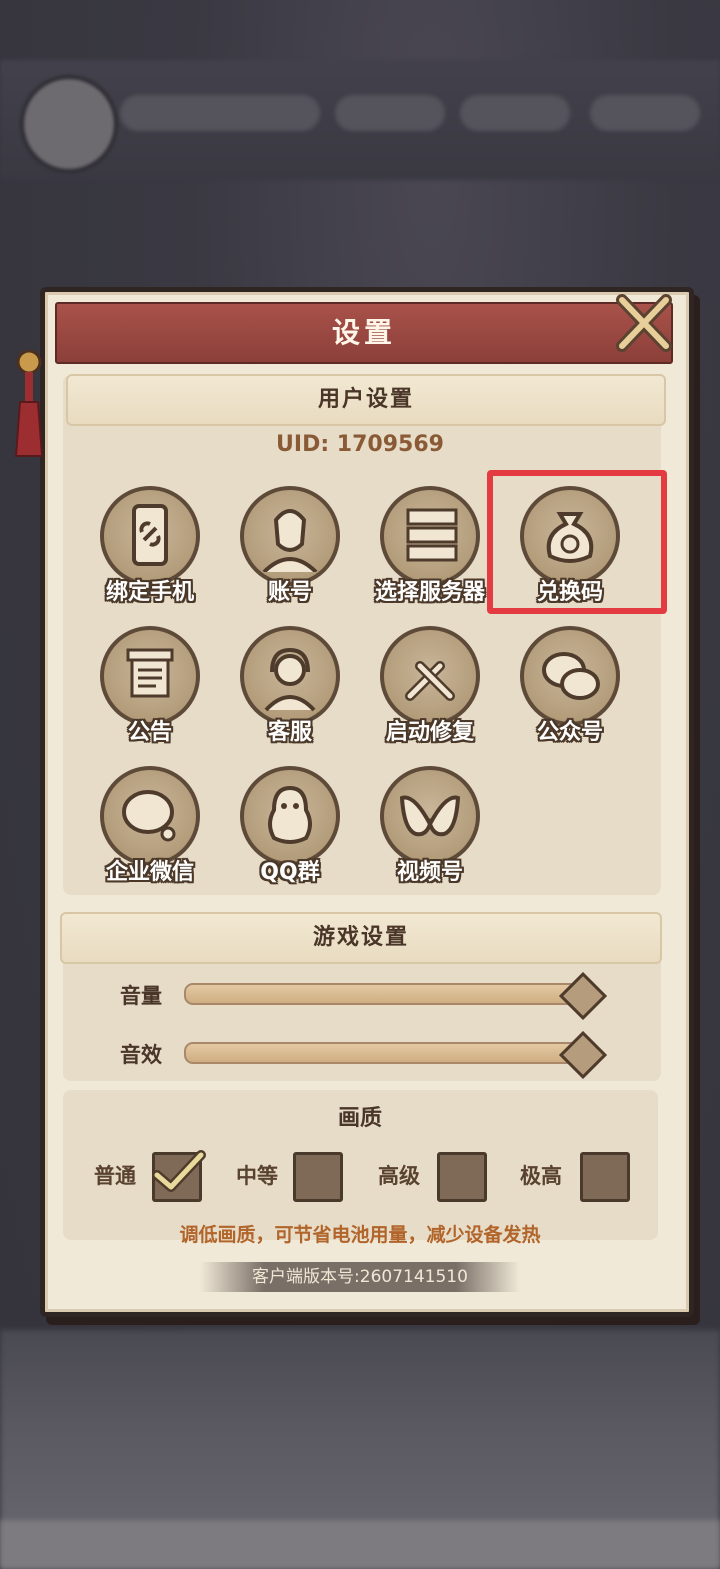  I want to click on enterprise-wechat-label: 企业微信, so click(149, 872).